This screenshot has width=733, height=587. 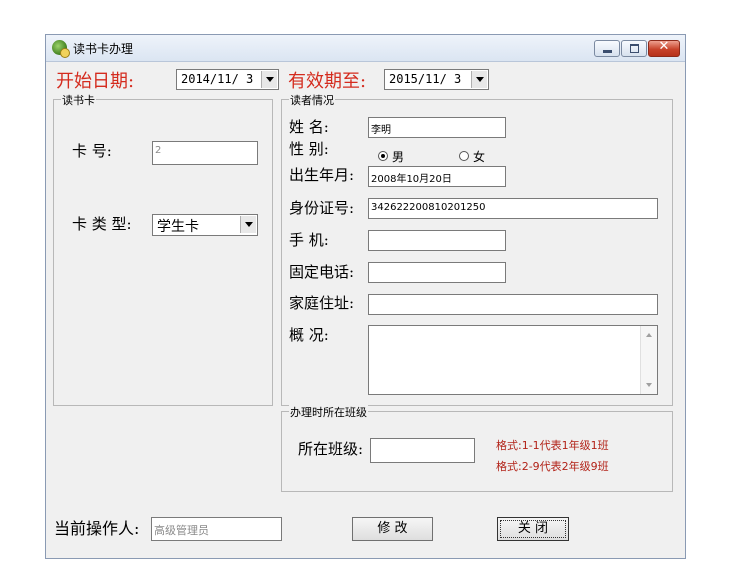 What do you see at coordinates (97, 528) in the screenshot?
I see `operator-label: 当前操作人:` at bounding box center [97, 528].